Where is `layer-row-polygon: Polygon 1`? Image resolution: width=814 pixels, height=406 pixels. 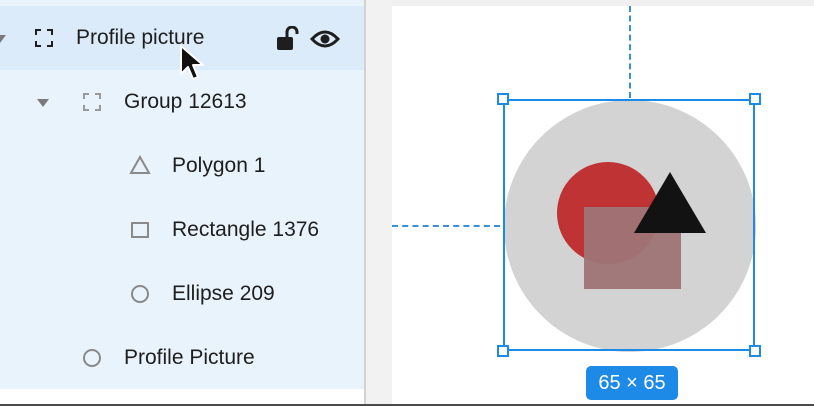 layer-row-polygon: Polygon 1 is located at coordinates (182, 166).